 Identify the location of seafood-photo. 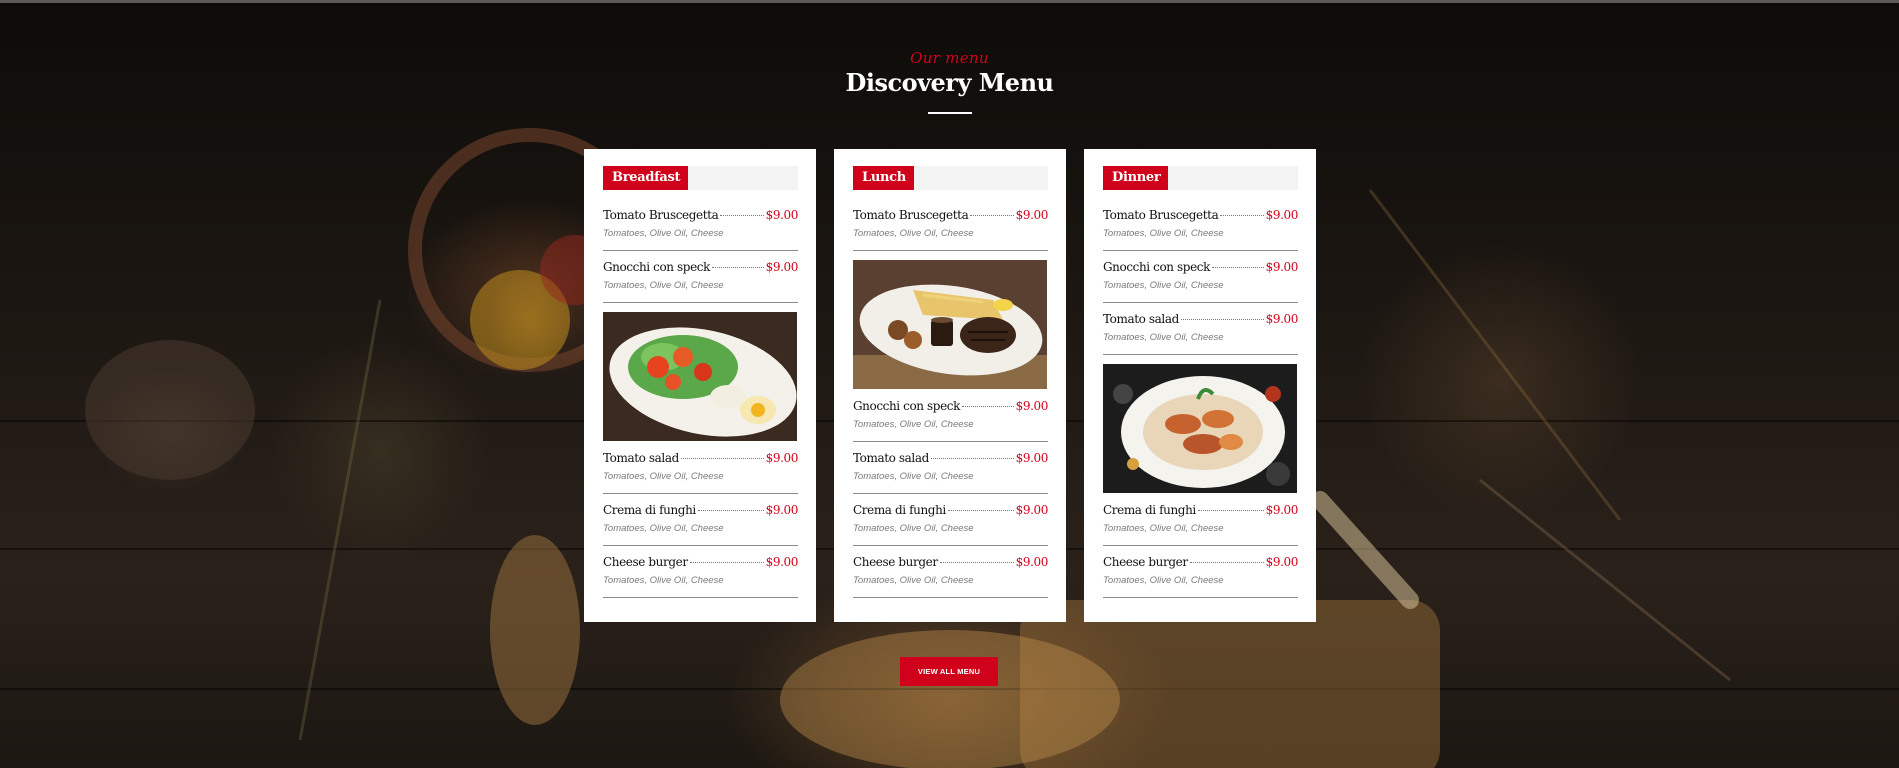
(1200, 428).